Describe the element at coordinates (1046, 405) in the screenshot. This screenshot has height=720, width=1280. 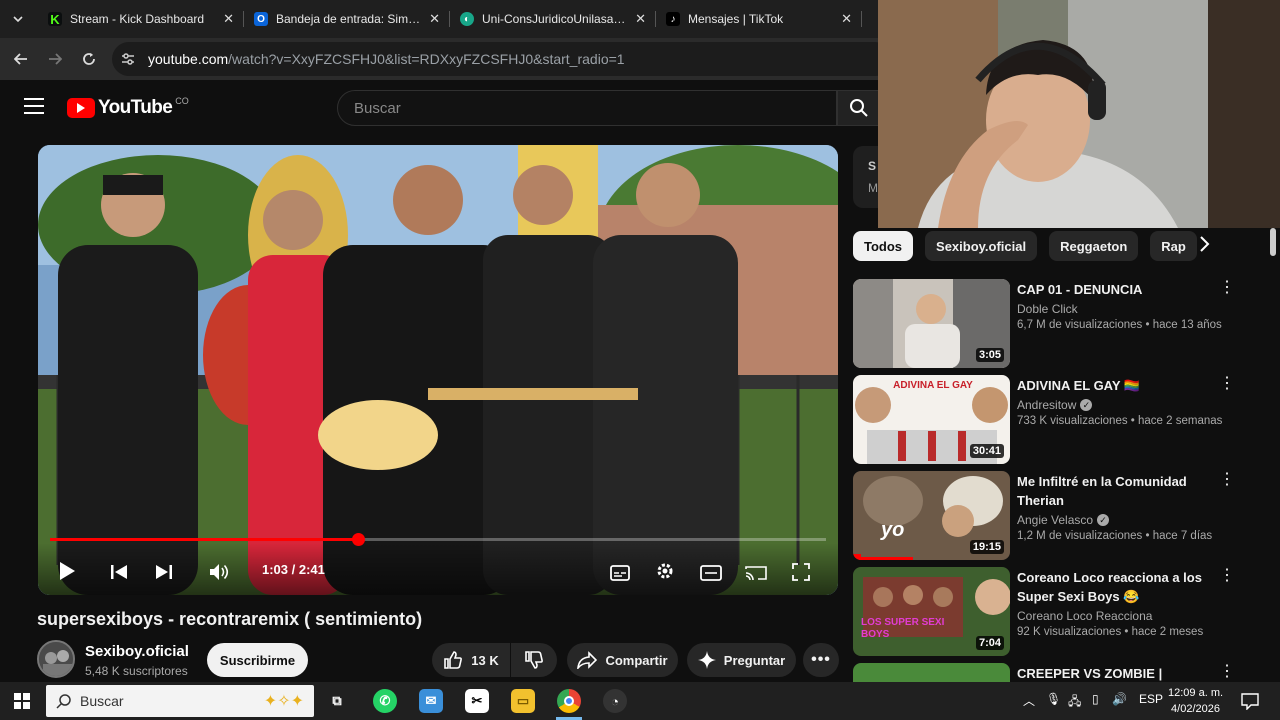
I see `recommendation-channel: Andresitow` at that location.